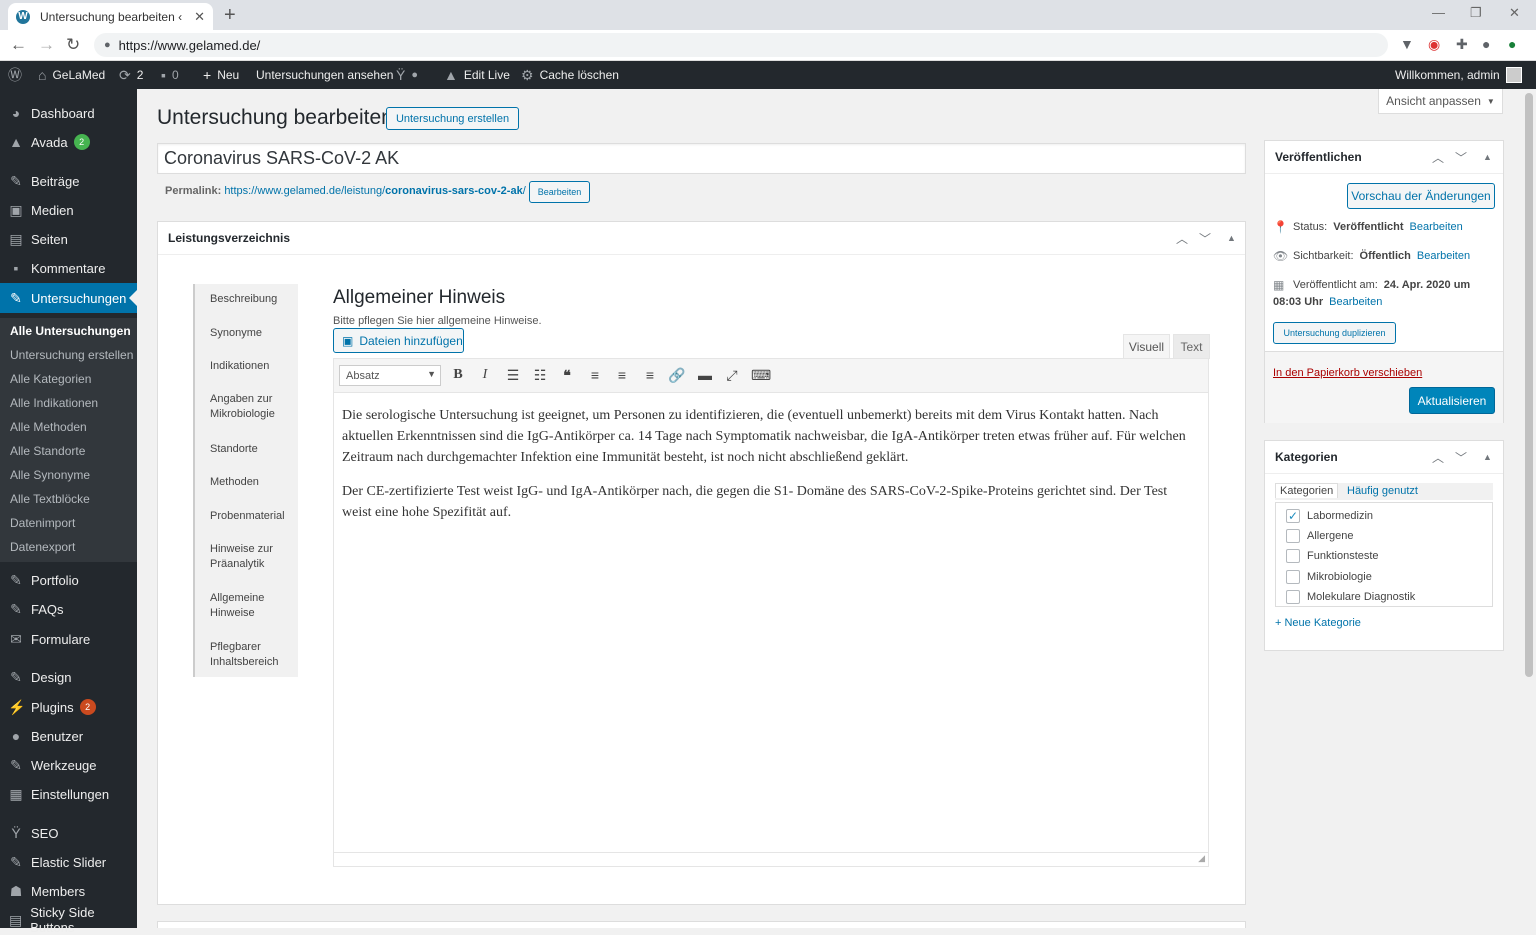 The image size is (1536, 935). Describe the element at coordinates (1407, 44) in the screenshot. I see `vpn-extension-icon: ▼` at that location.